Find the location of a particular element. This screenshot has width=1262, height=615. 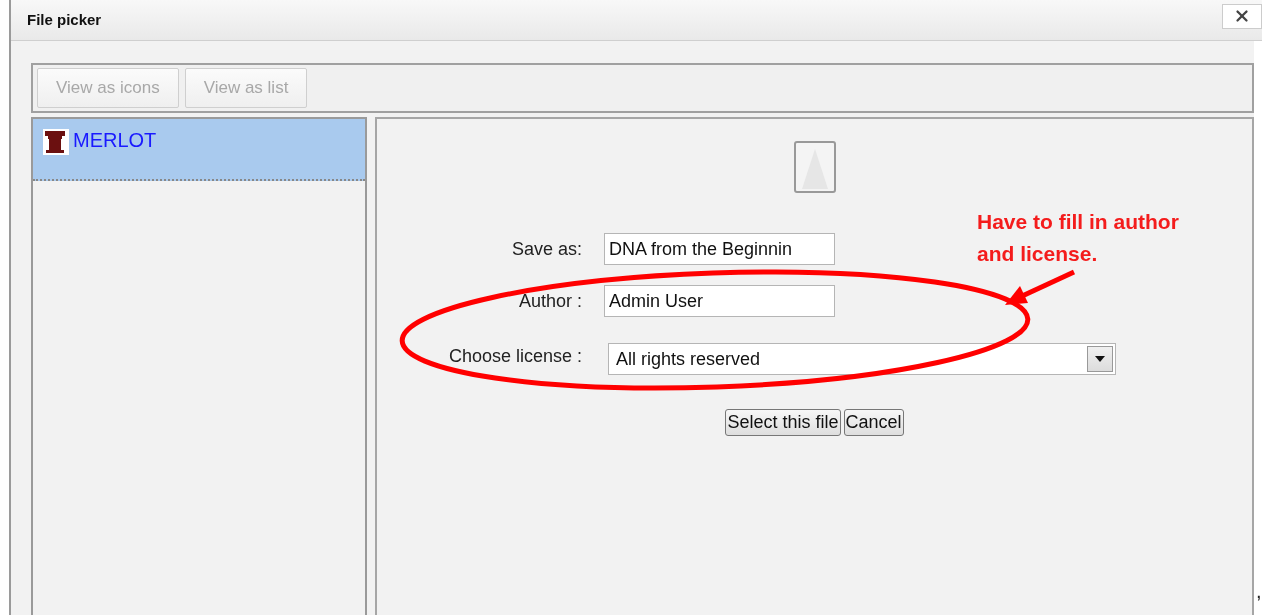

annotation-arrow is located at coordinates (1040, 287).